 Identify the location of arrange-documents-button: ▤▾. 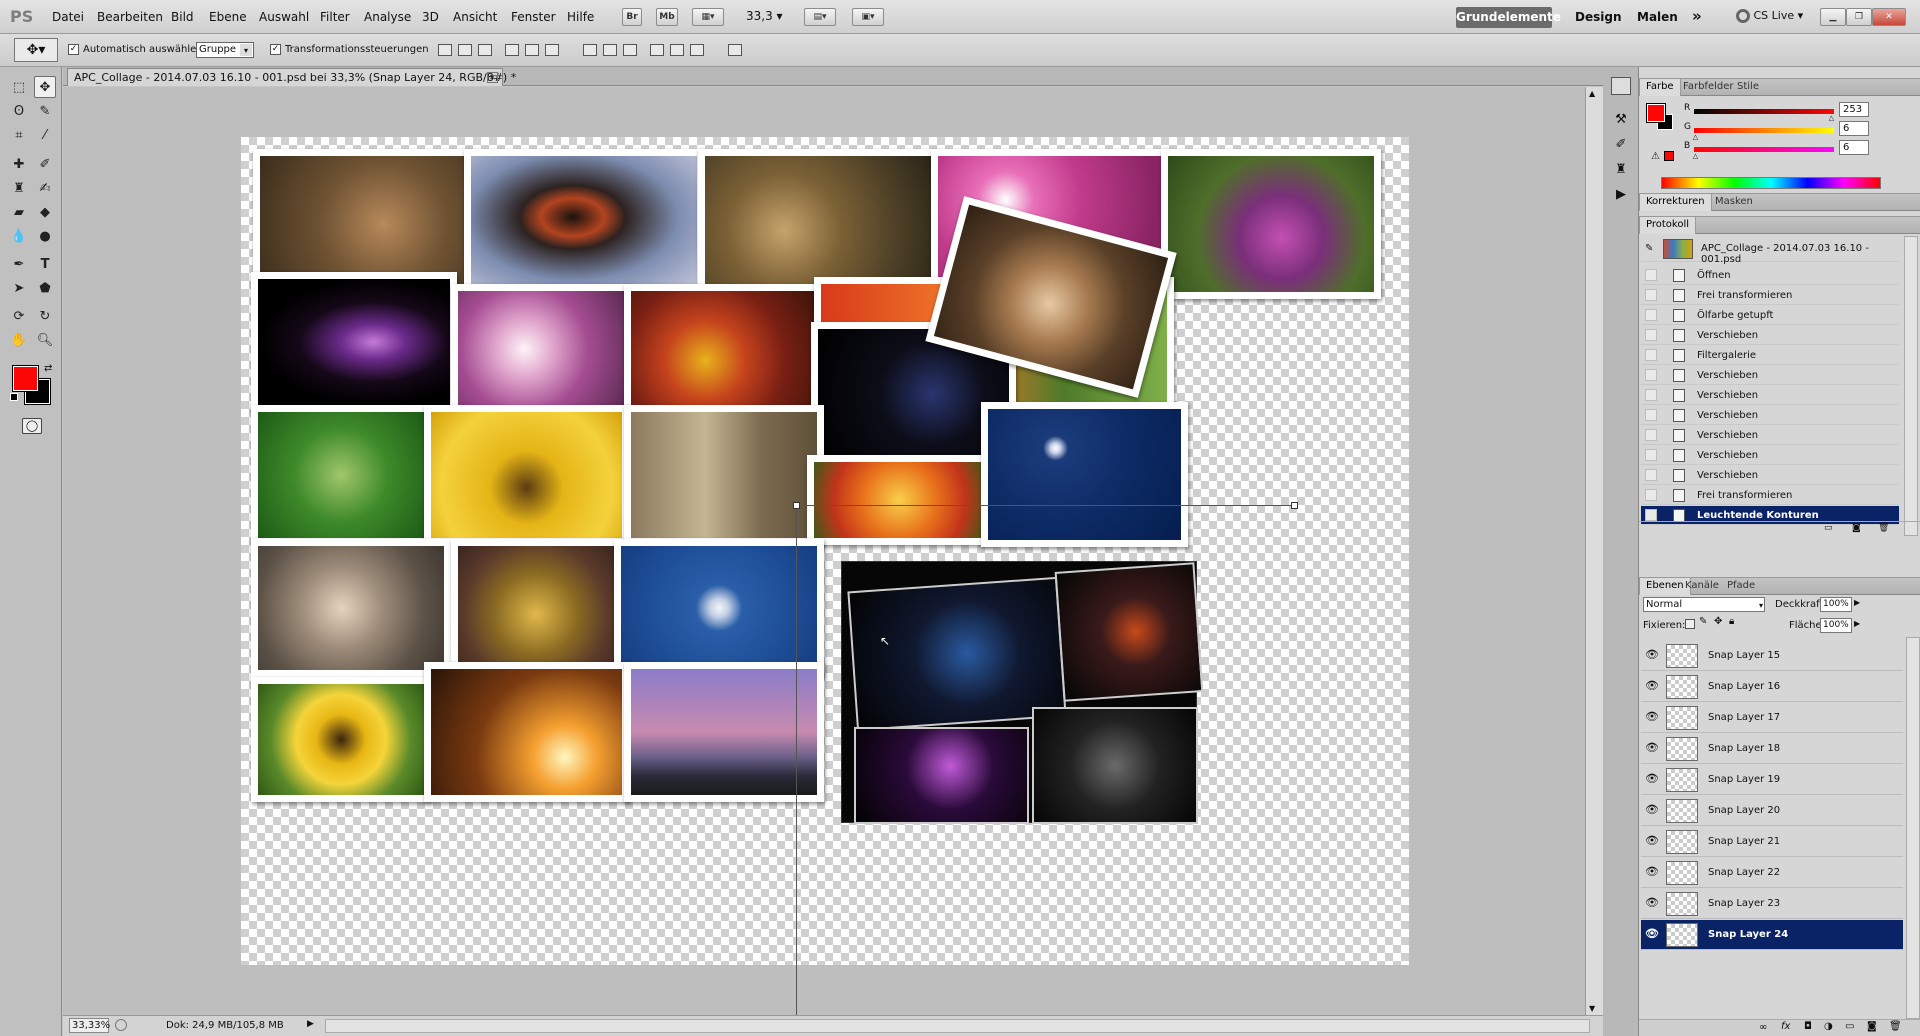
(820, 17).